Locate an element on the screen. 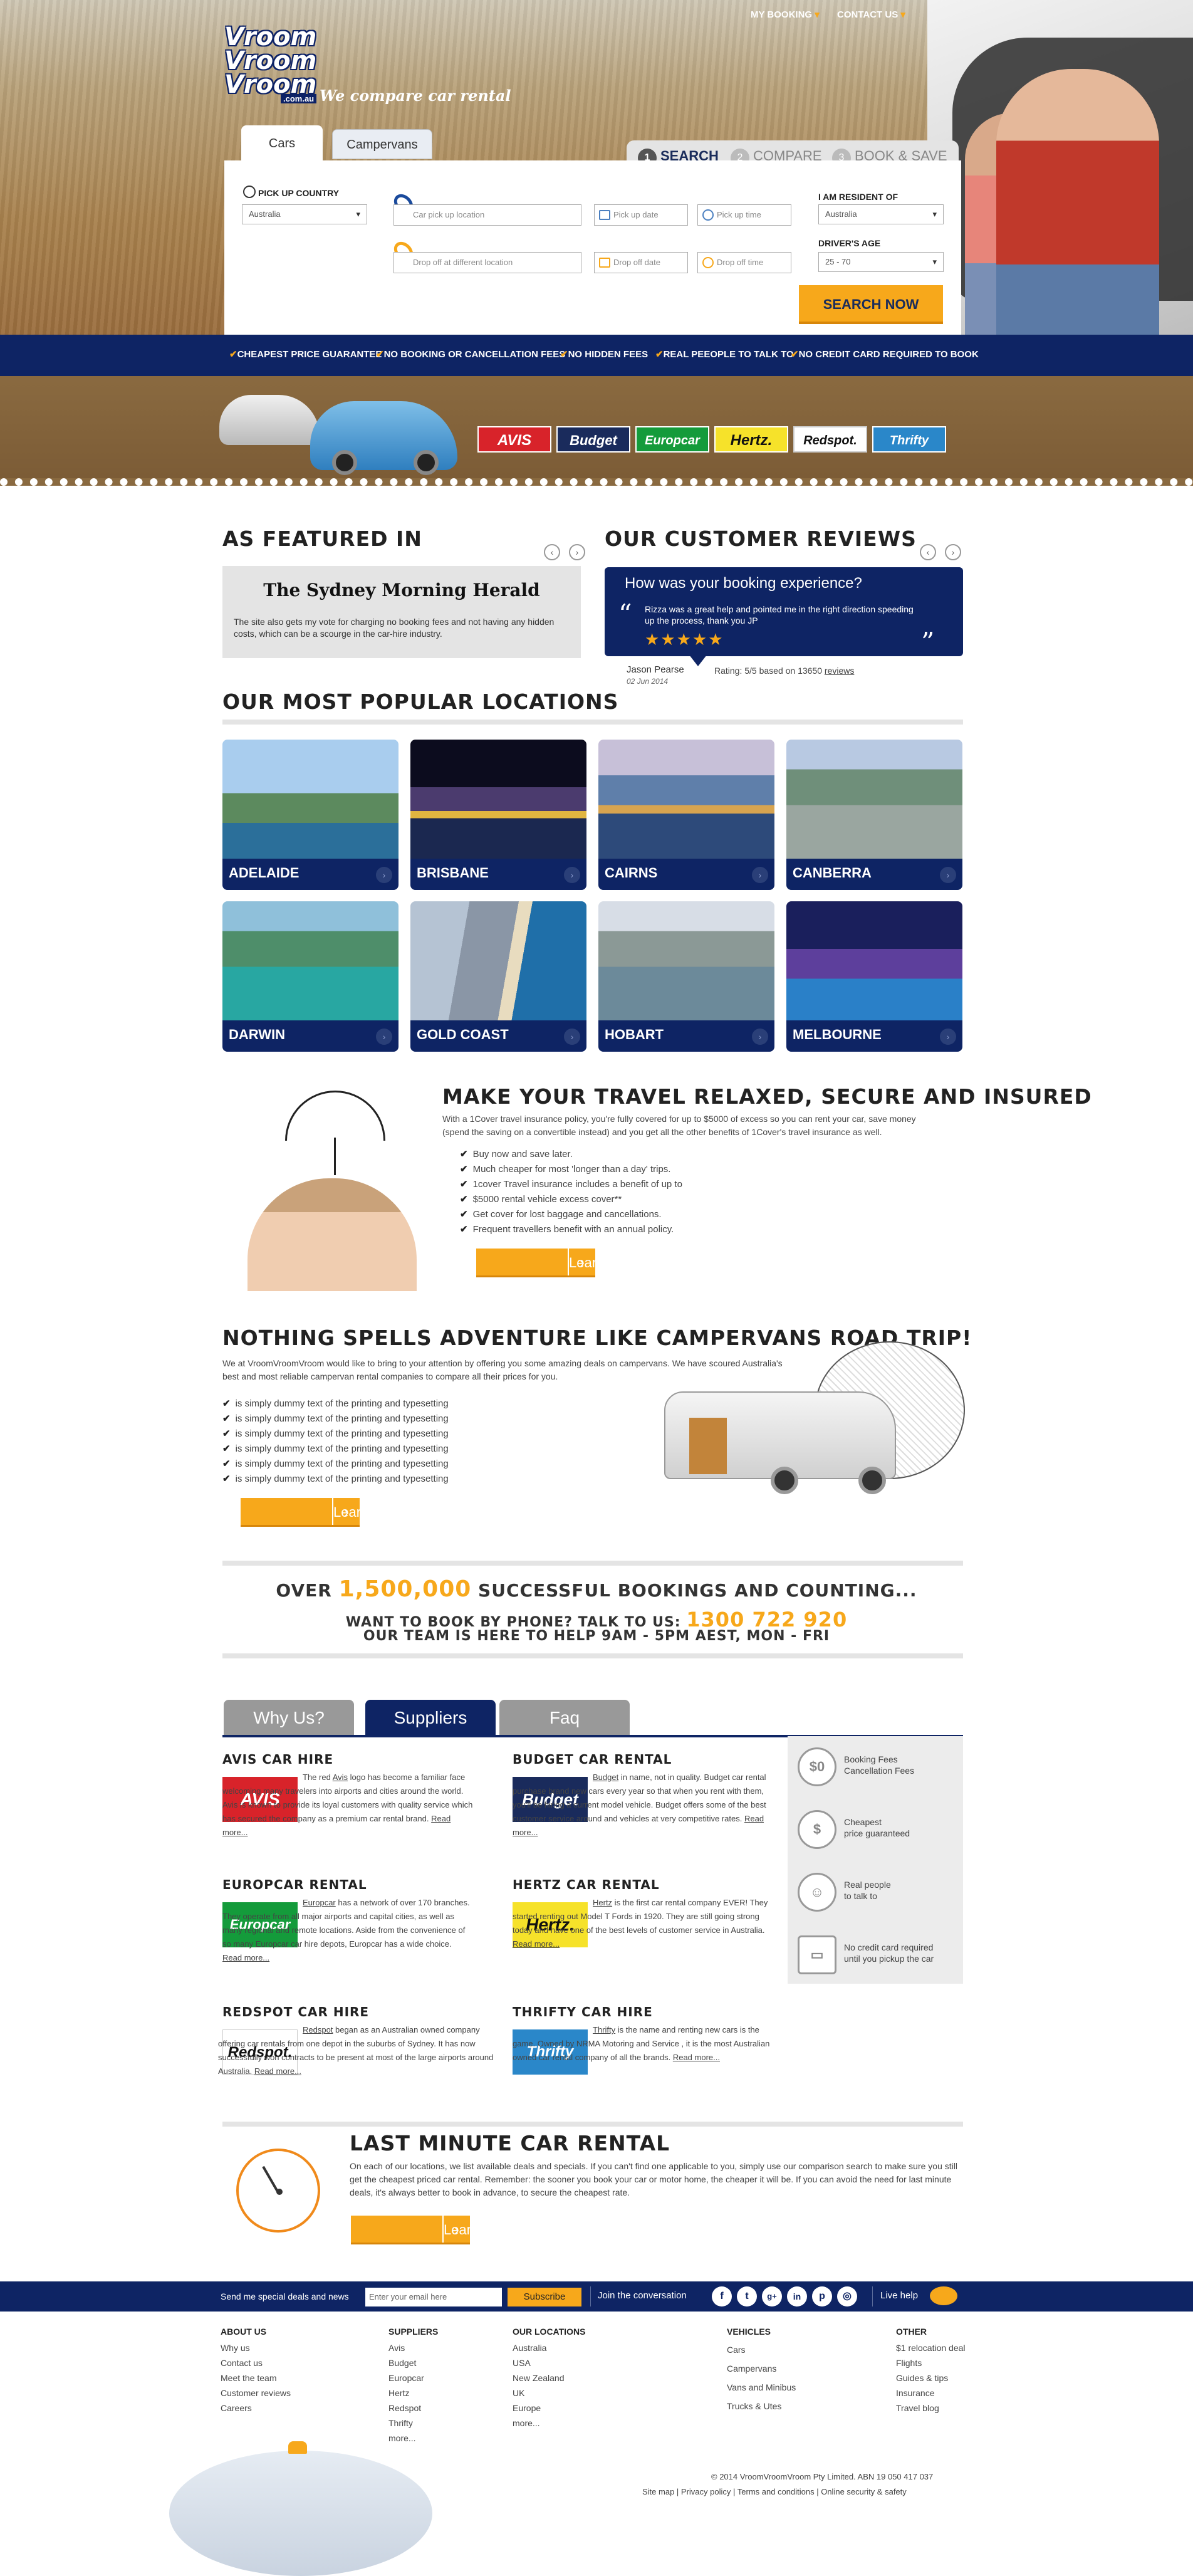 This screenshot has width=1193, height=2576. location-card-canberra: CANBERRA › is located at coordinates (874, 815).